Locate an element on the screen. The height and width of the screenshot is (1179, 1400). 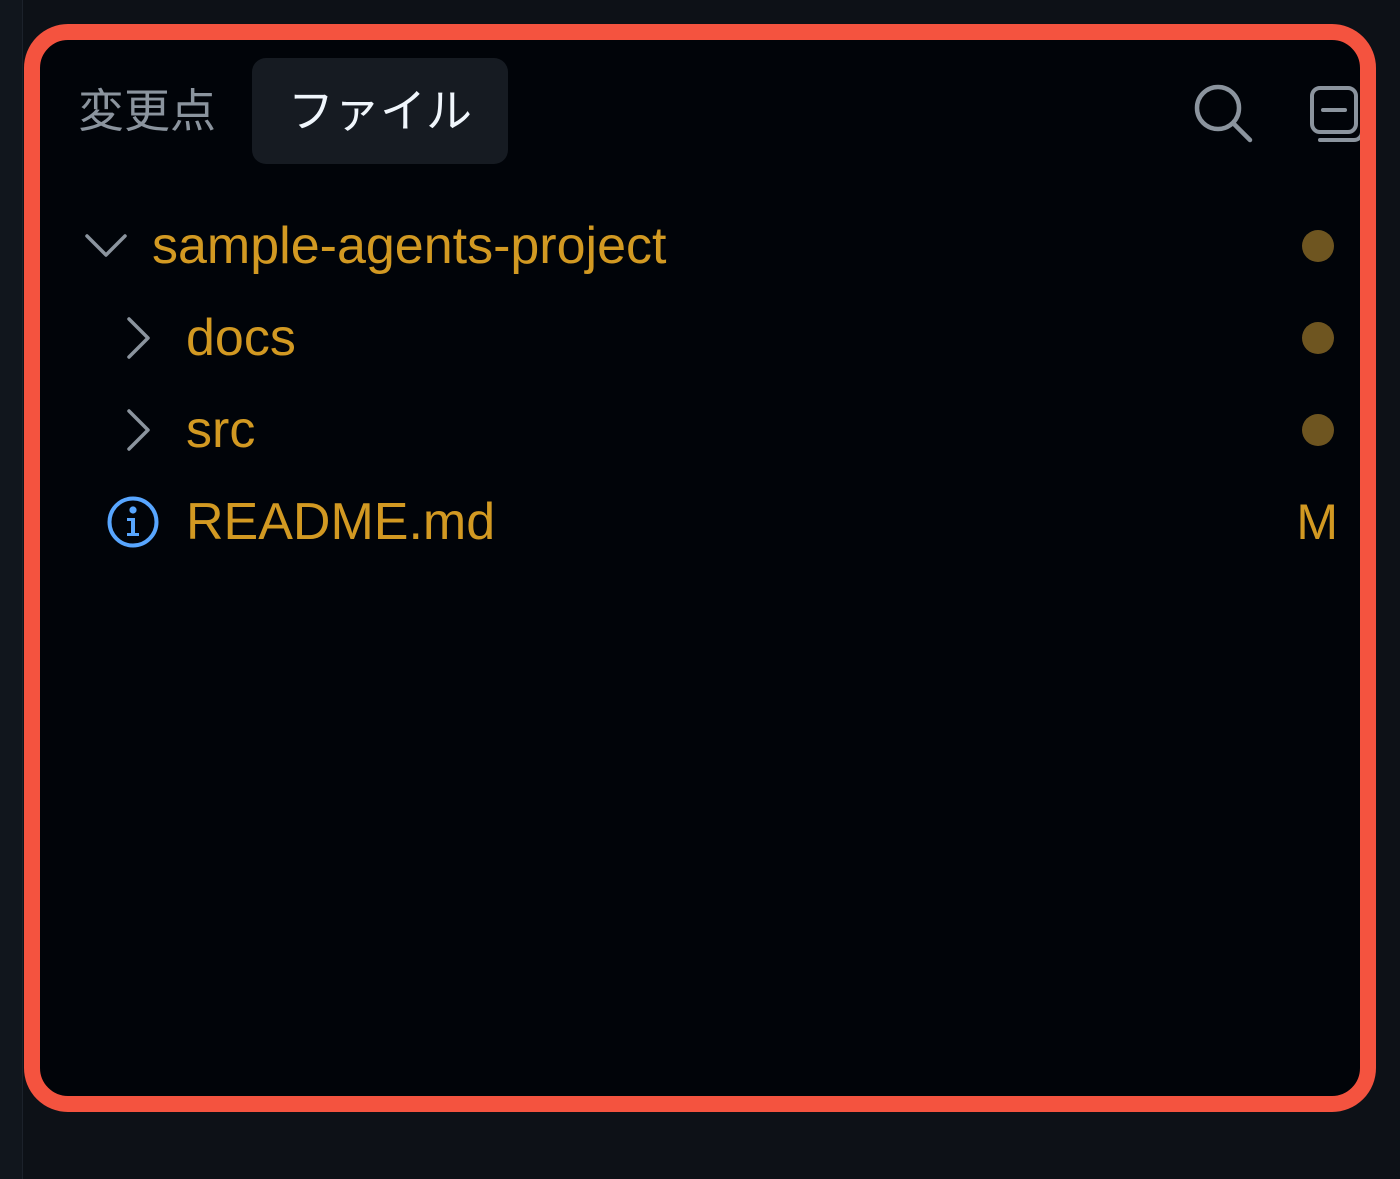
tree-row-readme: README.md M is located at coordinates (700, 522).